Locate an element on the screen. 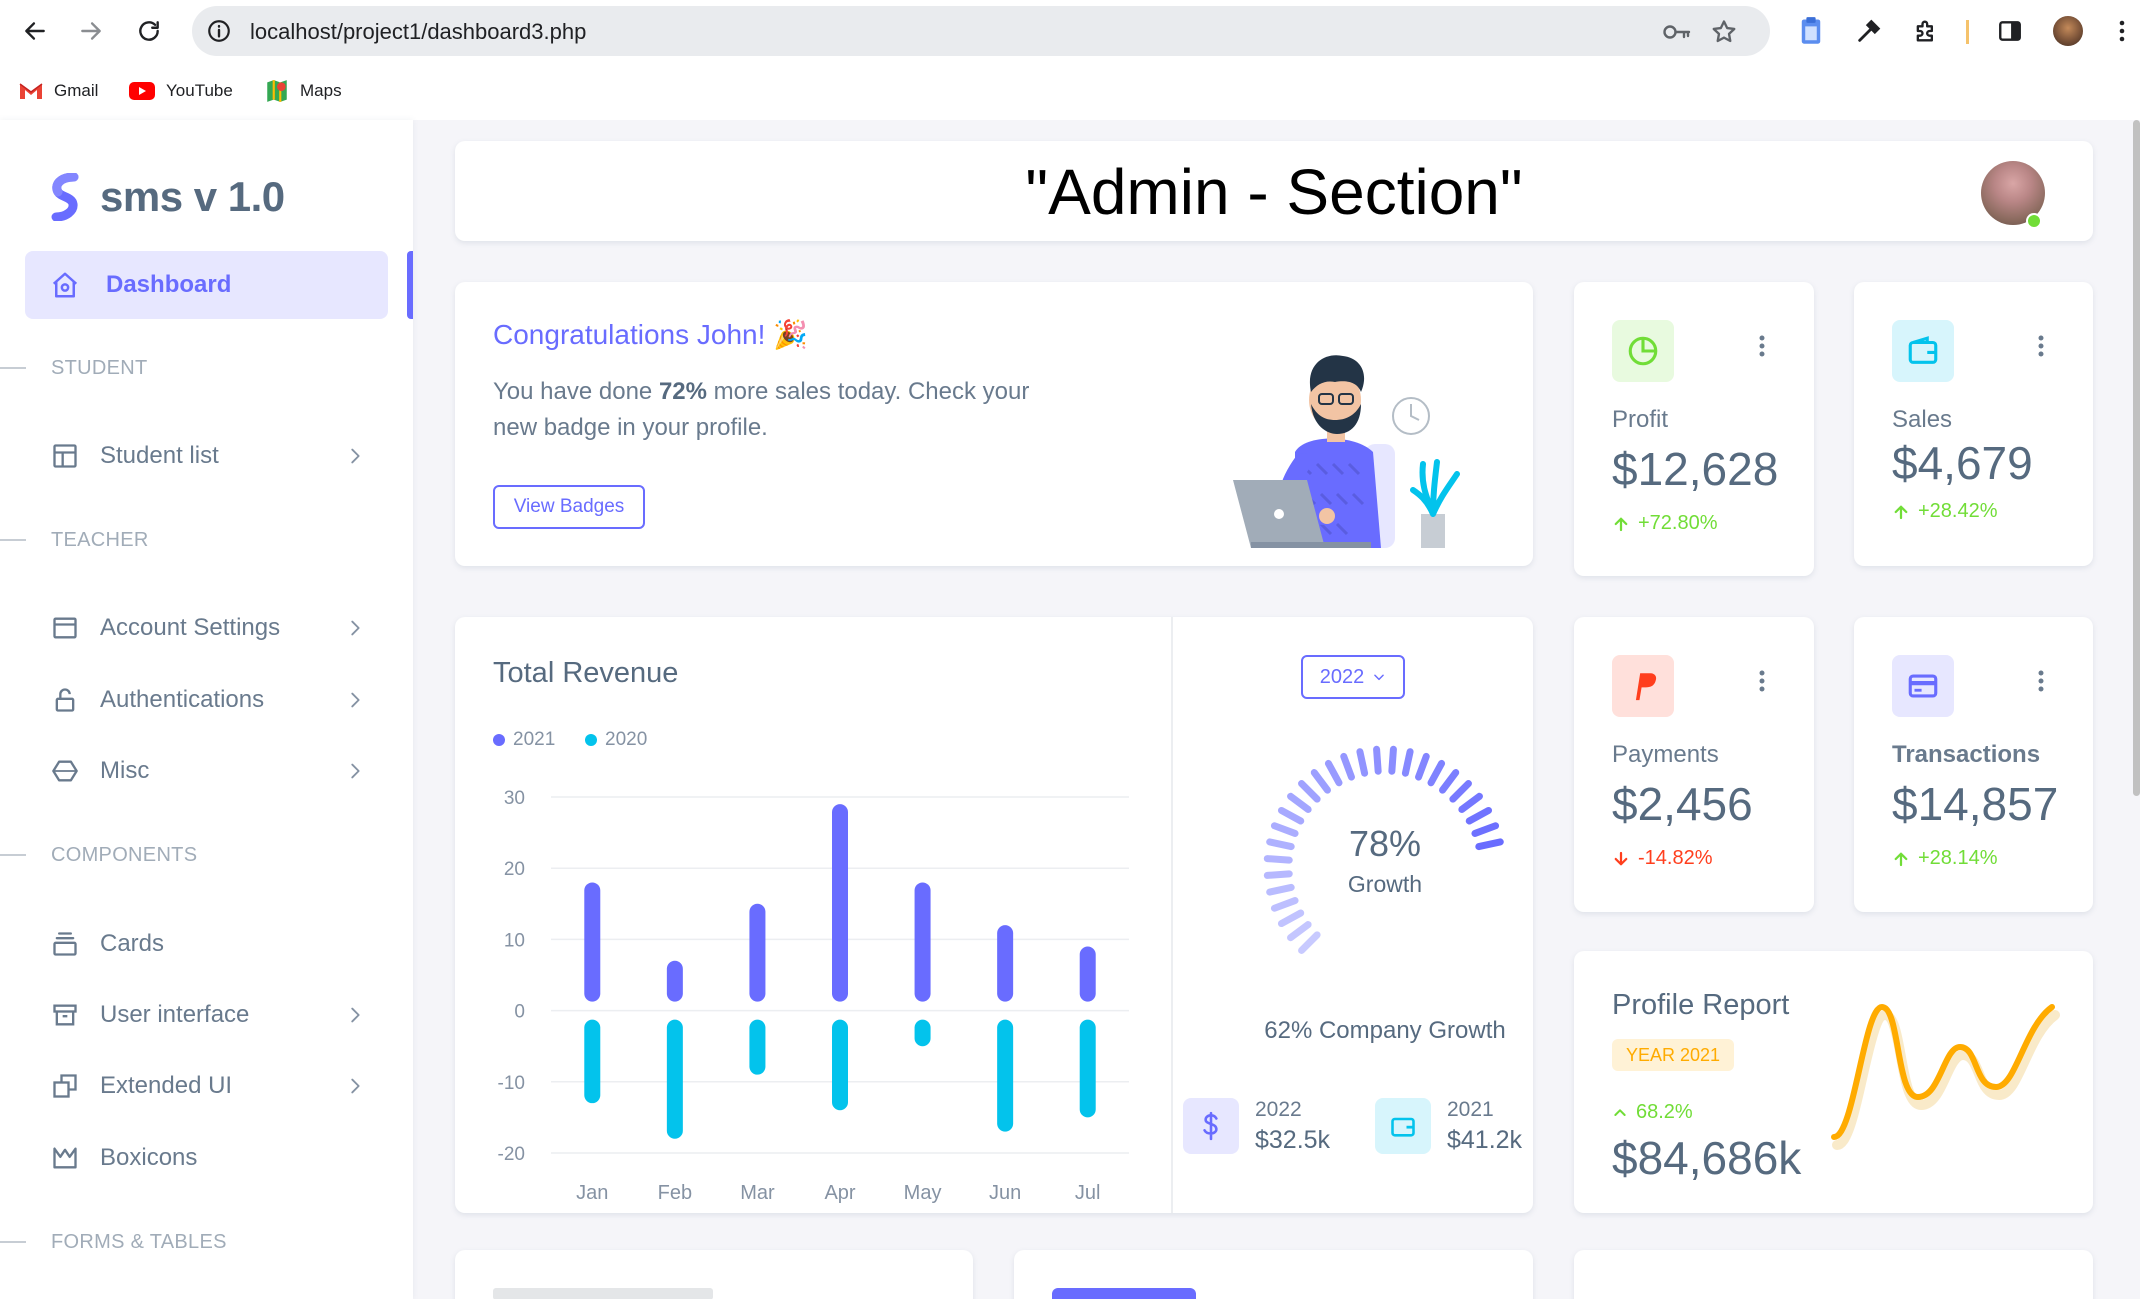 The image size is (2140, 1299). bookmark-maps: Maps is located at coordinates (303, 91).